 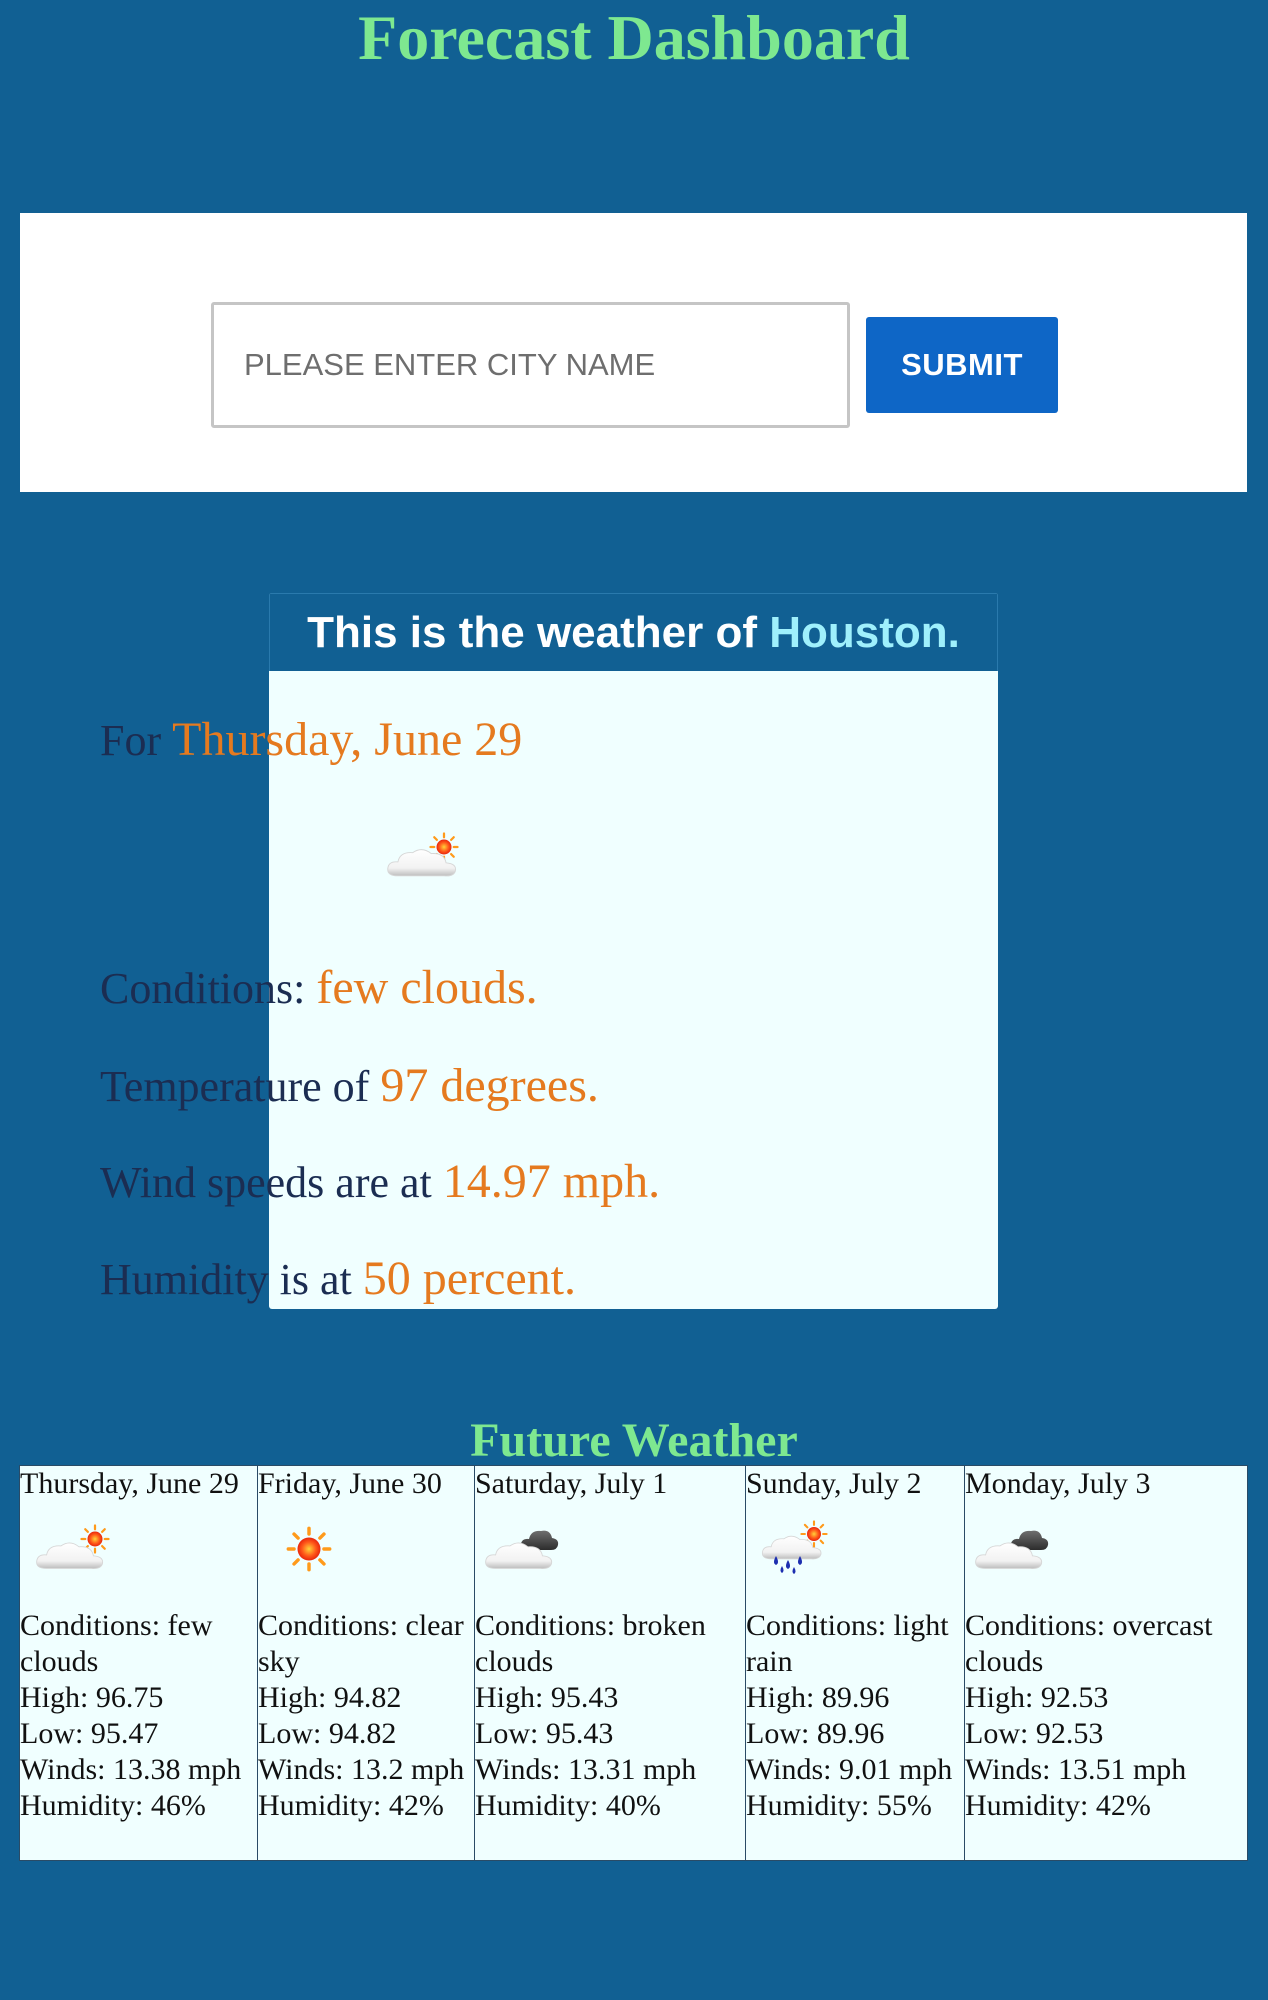 What do you see at coordinates (547, 1697) in the screenshot?
I see `forecast-high: High: 95.43` at bounding box center [547, 1697].